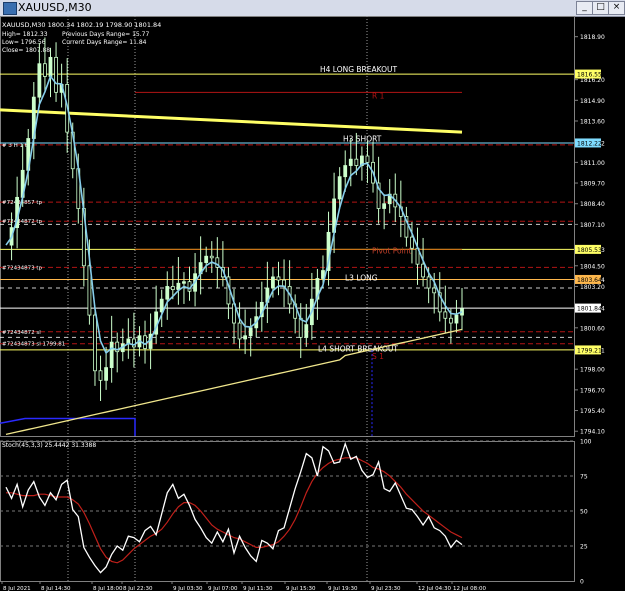 This screenshot has height=591, width=625. I want to click on stoch-tick-label: 50, so click(584, 512).